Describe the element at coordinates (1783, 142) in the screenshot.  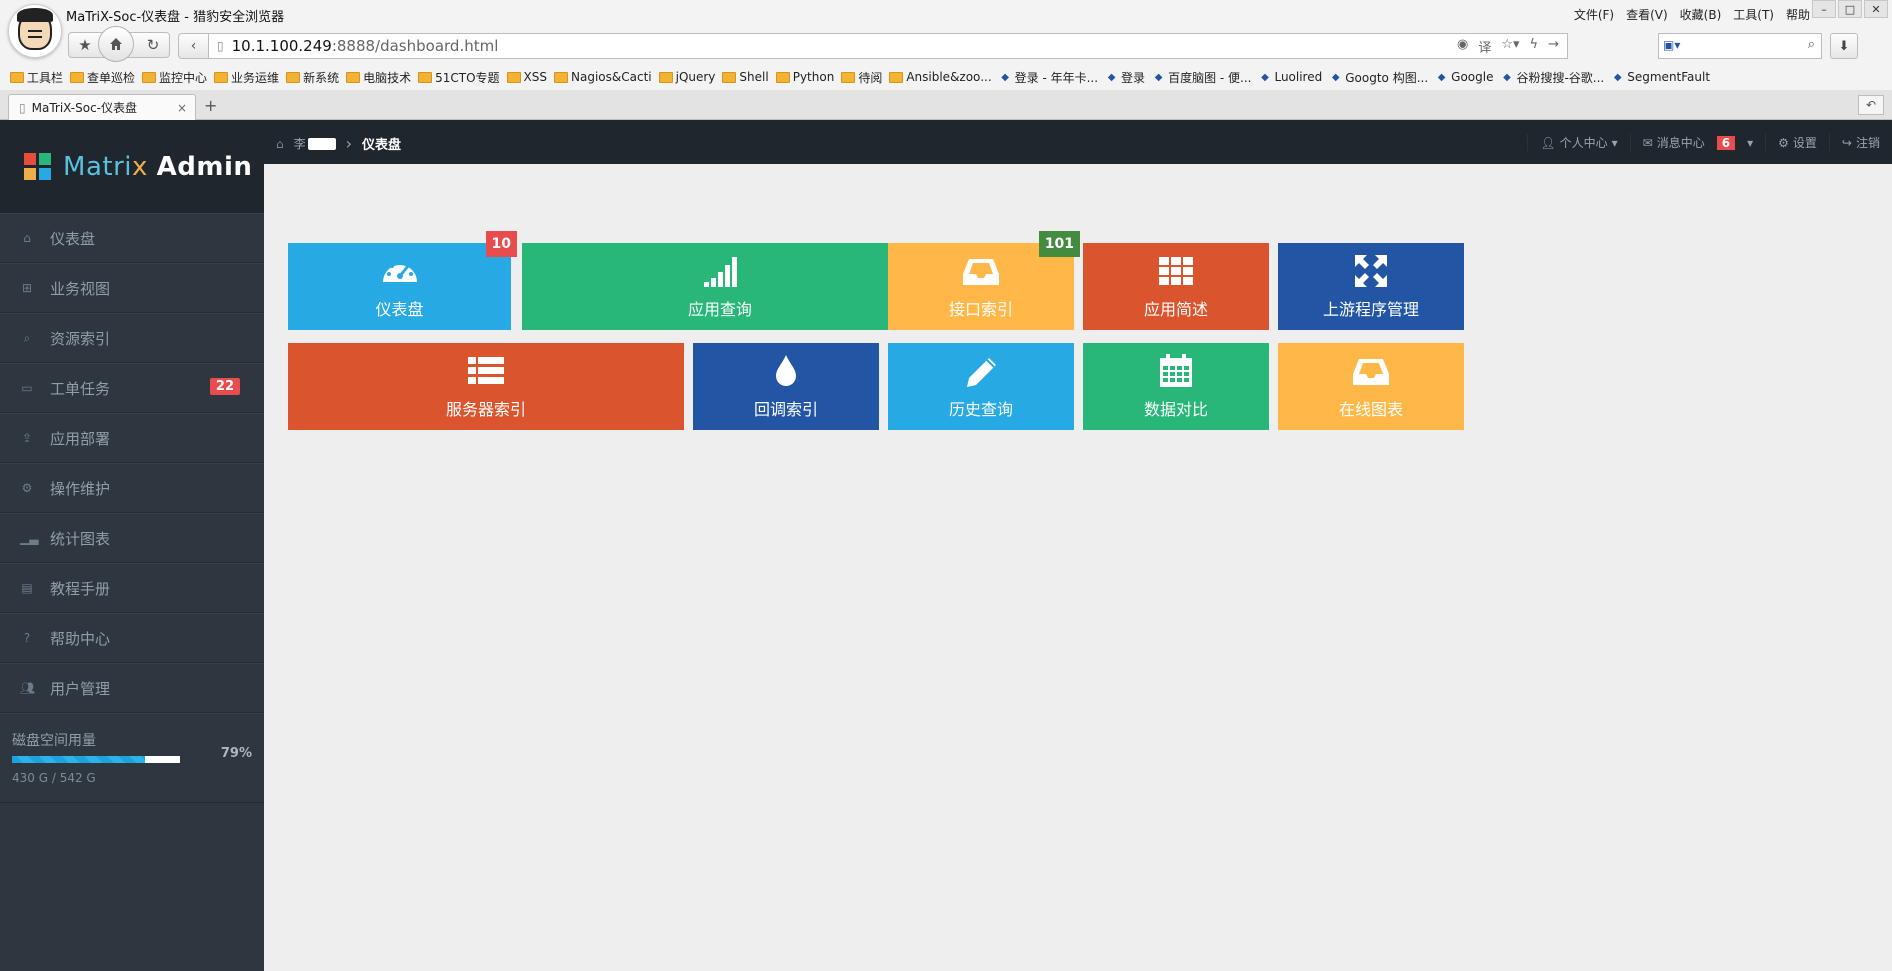
I see `cog-icon: ⚙` at that location.